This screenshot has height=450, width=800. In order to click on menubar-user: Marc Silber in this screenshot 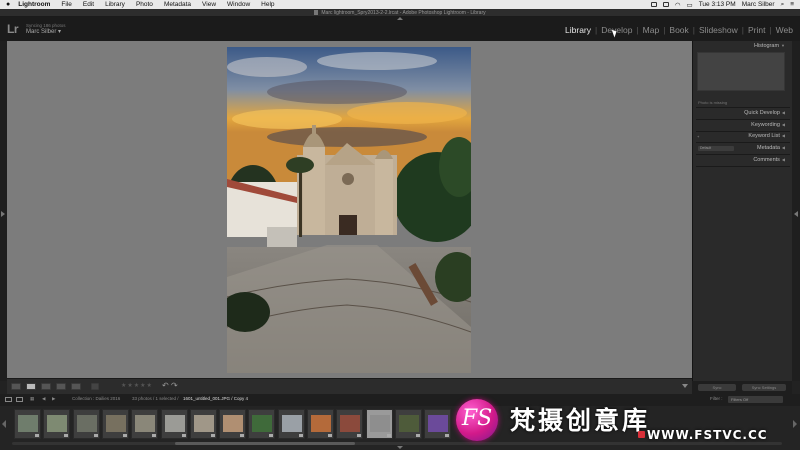, I will do `click(758, 4)`.